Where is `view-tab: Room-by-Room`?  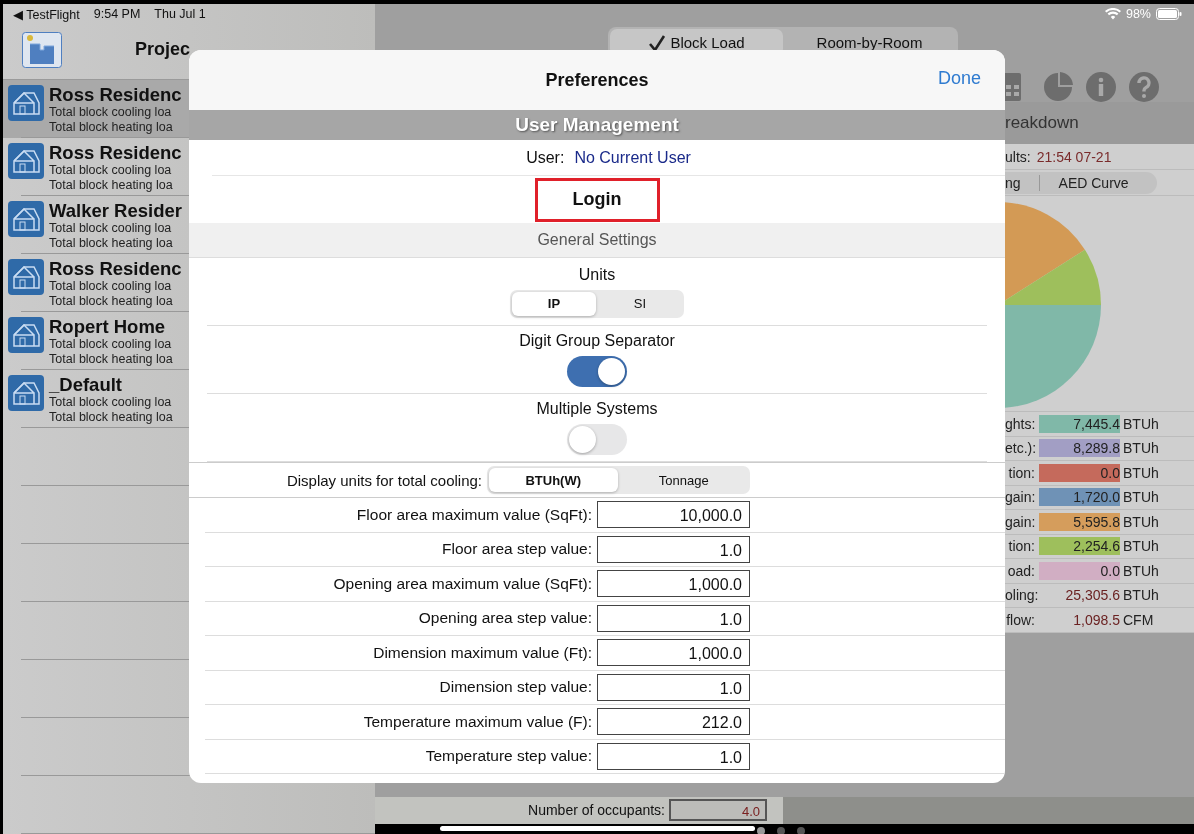 view-tab: Room-by-Room is located at coordinates (869, 42).